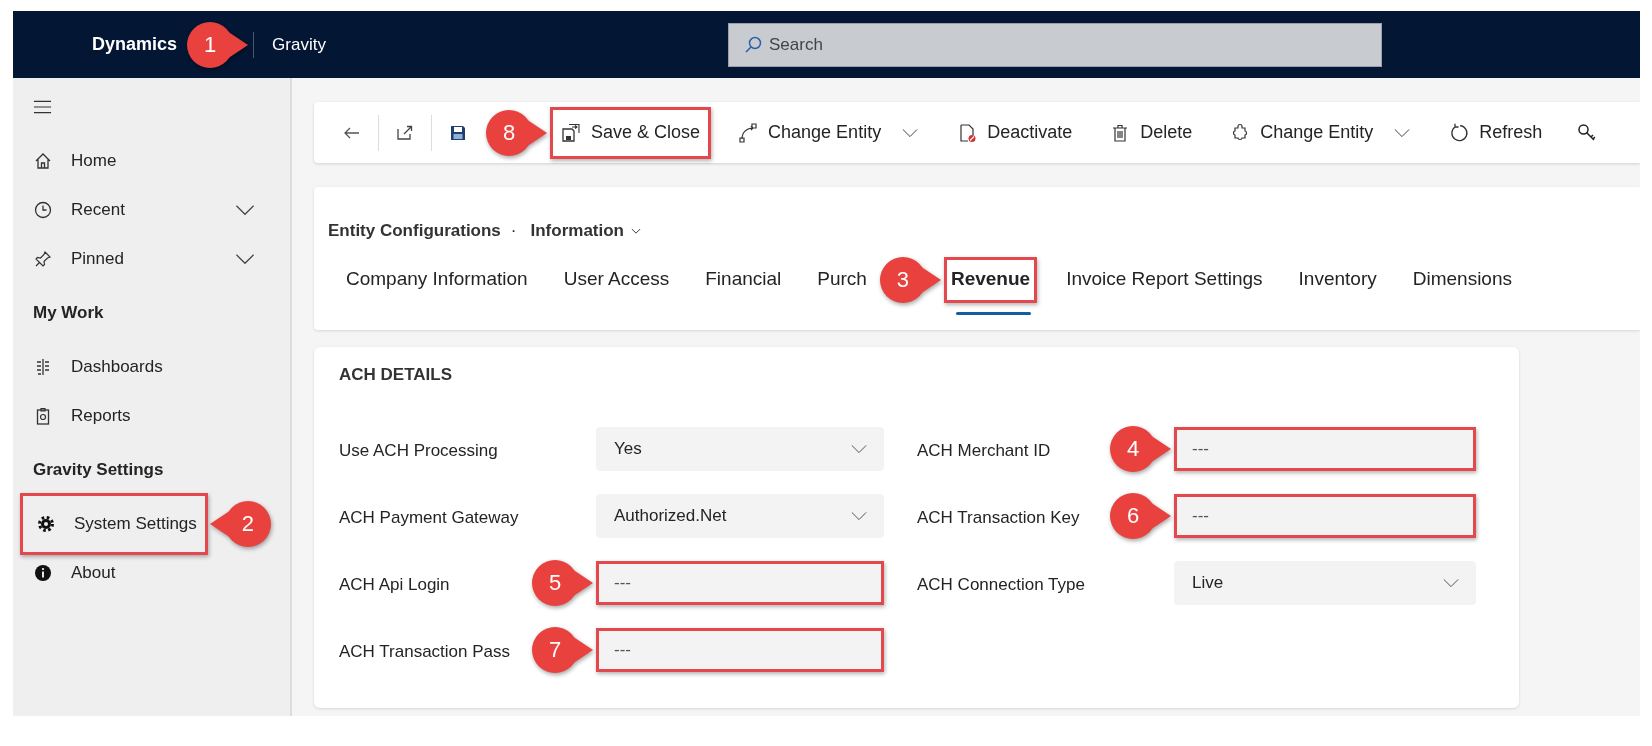 Image resolution: width=1652 pixels, height=746 pixels. What do you see at coordinates (990, 280) in the screenshot?
I see `tab: Revenue` at bounding box center [990, 280].